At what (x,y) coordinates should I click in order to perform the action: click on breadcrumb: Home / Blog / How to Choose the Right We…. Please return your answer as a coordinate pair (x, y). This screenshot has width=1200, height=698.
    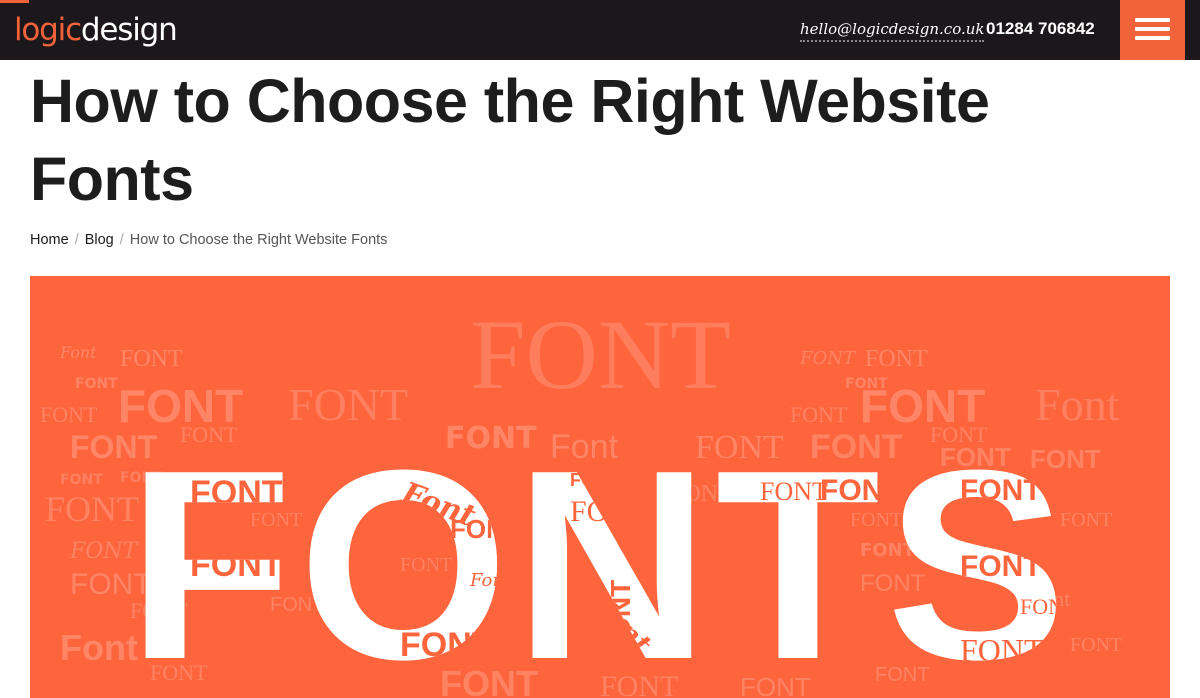
    Looking at the image, I should click on (208, 240).